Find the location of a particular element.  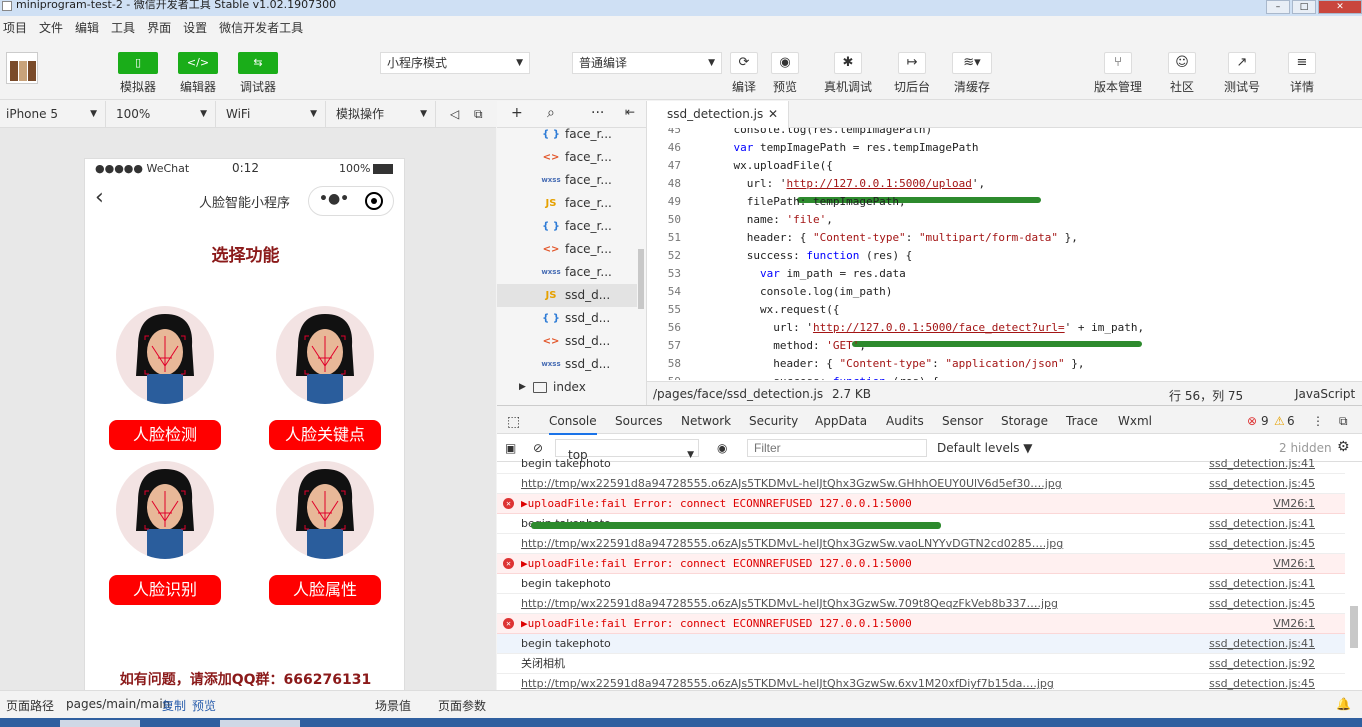

face-detect-button: 人脸检测 is located at coordinates (165, 435).